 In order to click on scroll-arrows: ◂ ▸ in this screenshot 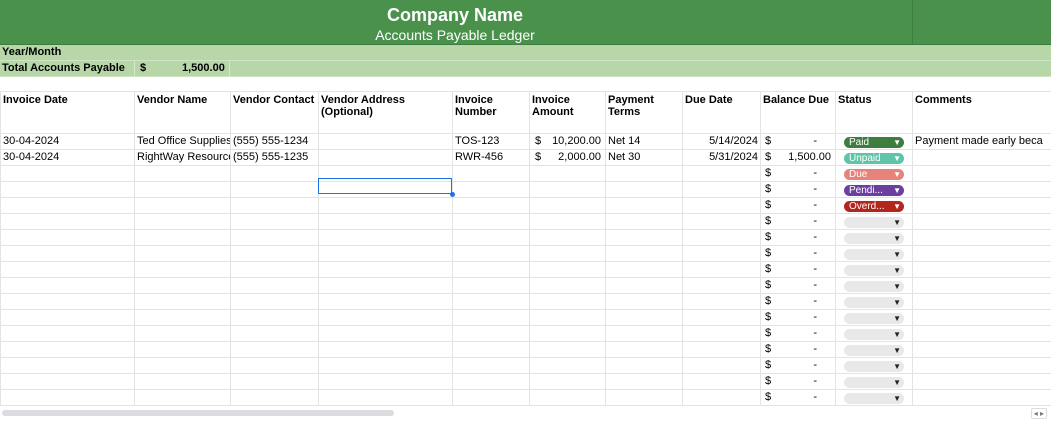, I will do `click(1038, 413)`.